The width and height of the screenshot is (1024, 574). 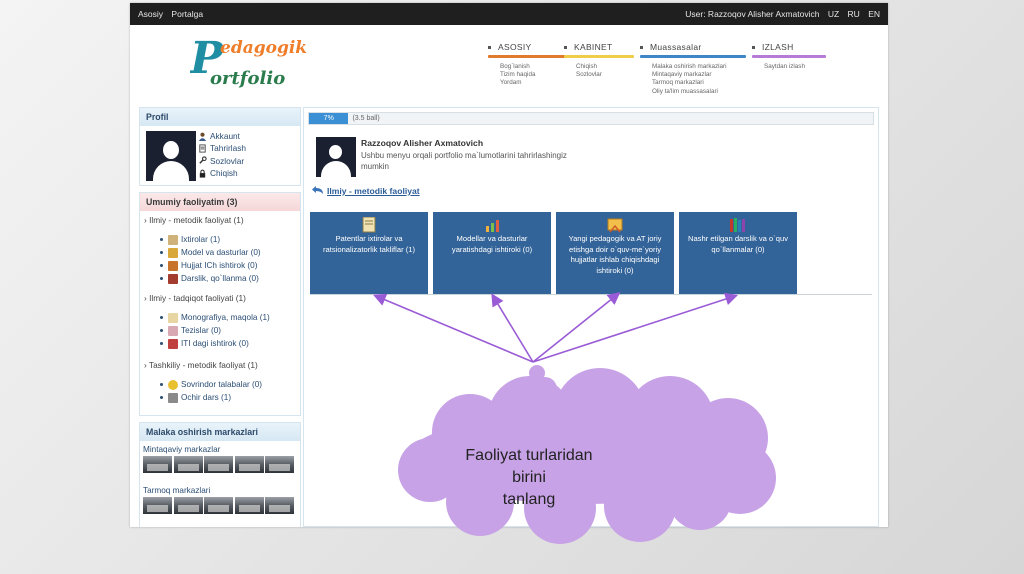 I want to click on callout-text: Faoliyat turlaridan birini tanlang, so click(x=529, y=478).